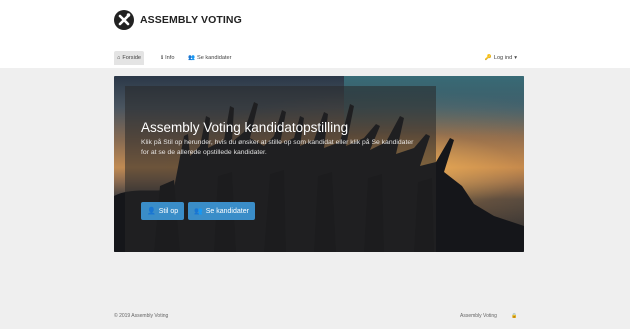 This screenshot has width=630, height=329. Describe the element at coordinates (488, 58) in the screenshot. I see `login-icon: 🔑` at that location.